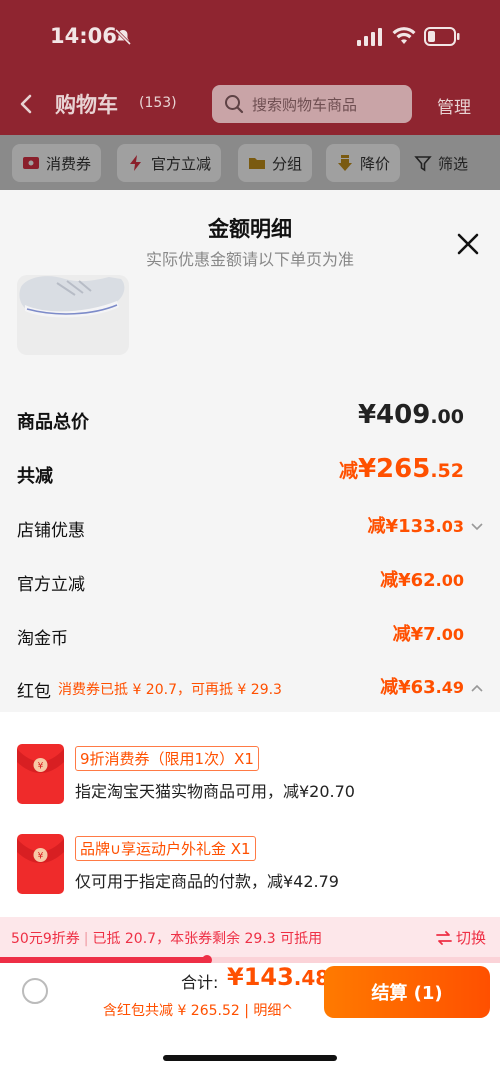 Image resolution: width=500 pixels, height=1083 pixels. I want to click on red-packet-note: 消费券已抵 ¥ 20.7，可再抵 ¥ 29.3, so click(170, 690).